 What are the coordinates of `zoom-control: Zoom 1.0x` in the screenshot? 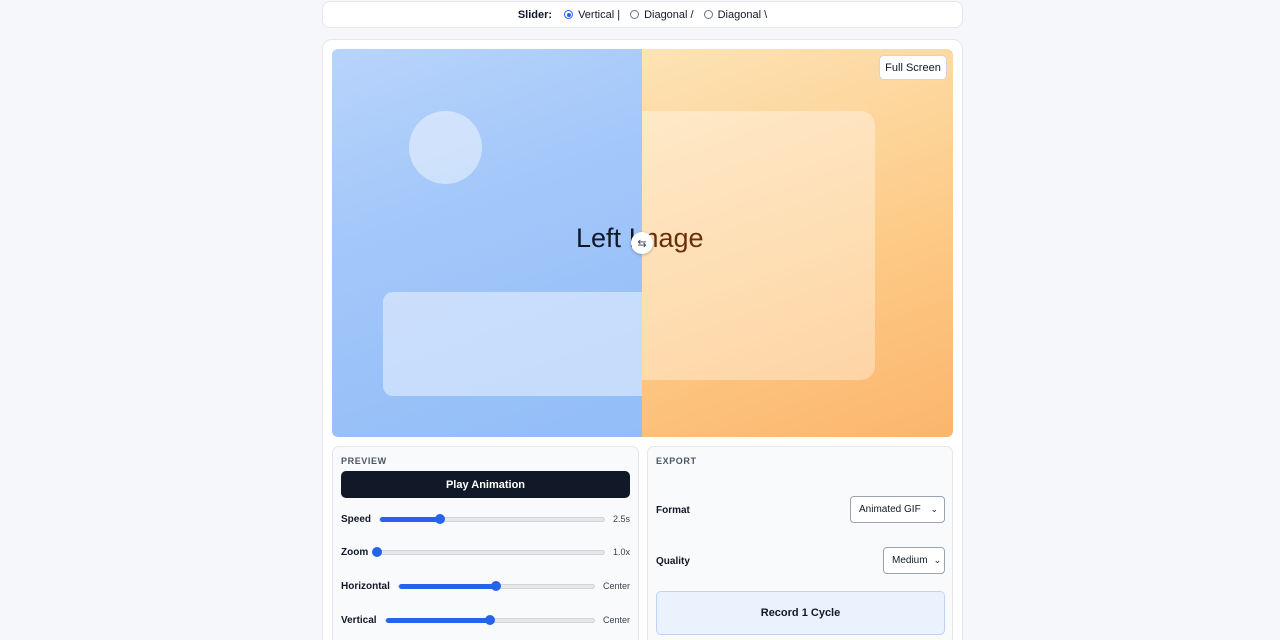 It's located at (485, 552).